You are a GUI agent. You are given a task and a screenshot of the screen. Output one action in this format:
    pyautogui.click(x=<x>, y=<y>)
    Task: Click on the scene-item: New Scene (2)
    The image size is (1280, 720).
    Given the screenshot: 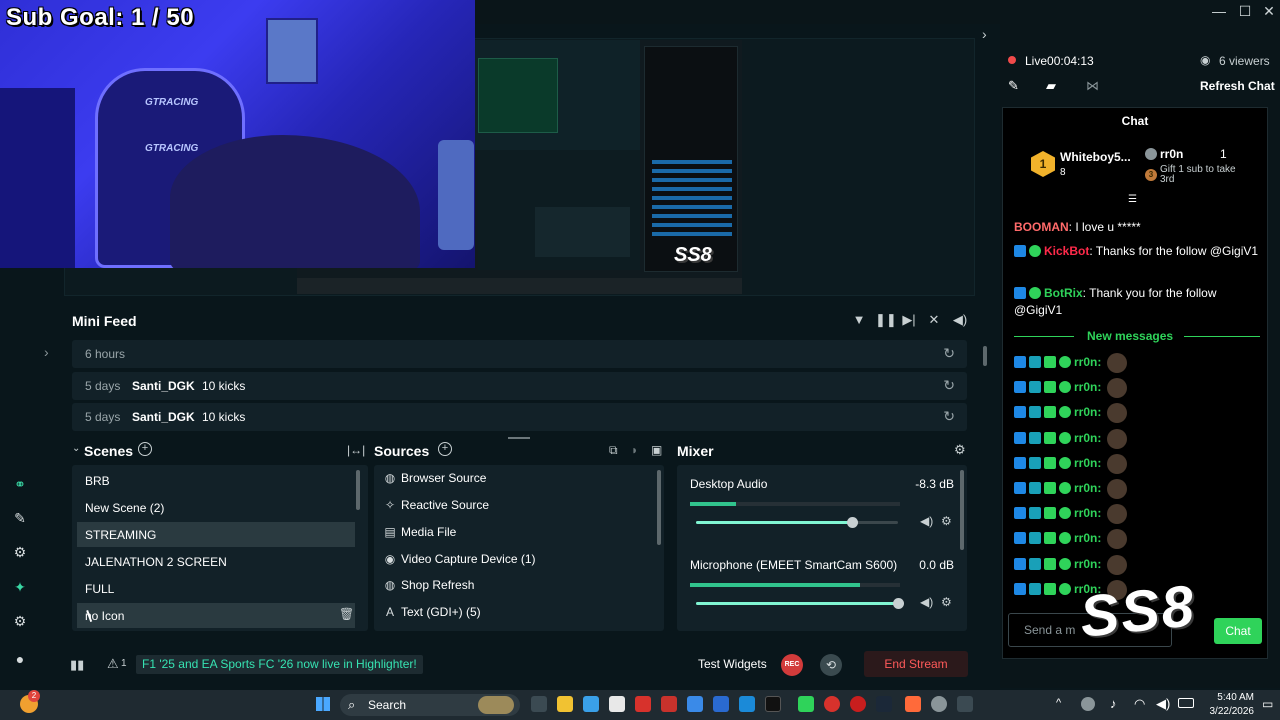 What is the action you would take?
    pyautogui.click(x=216, y=507)
    